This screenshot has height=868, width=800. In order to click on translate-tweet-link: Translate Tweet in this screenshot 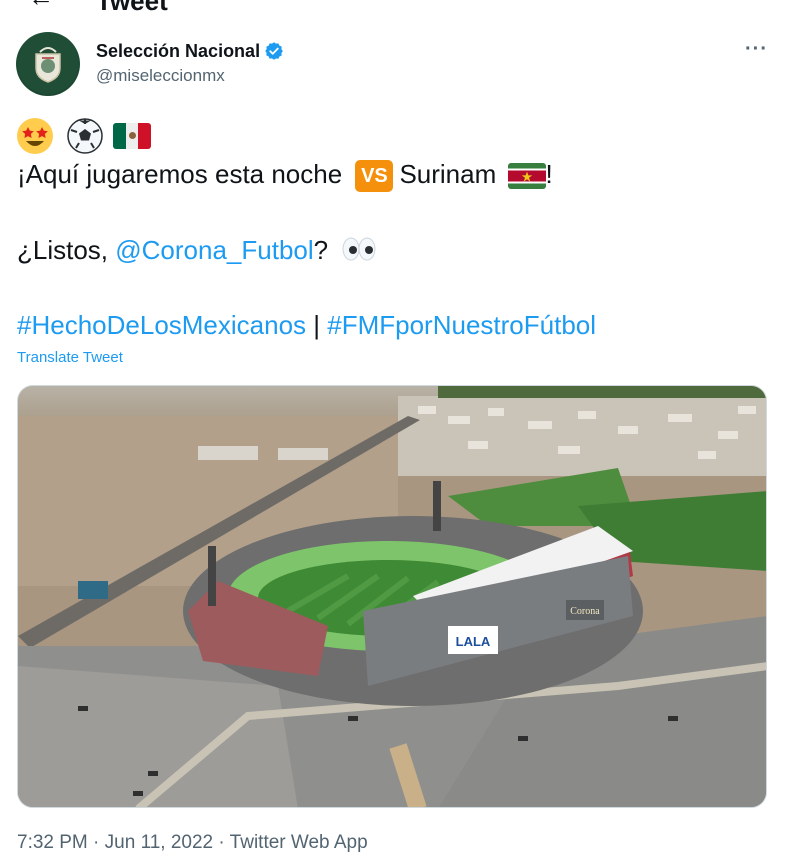, I will do `click(70, 357)`.